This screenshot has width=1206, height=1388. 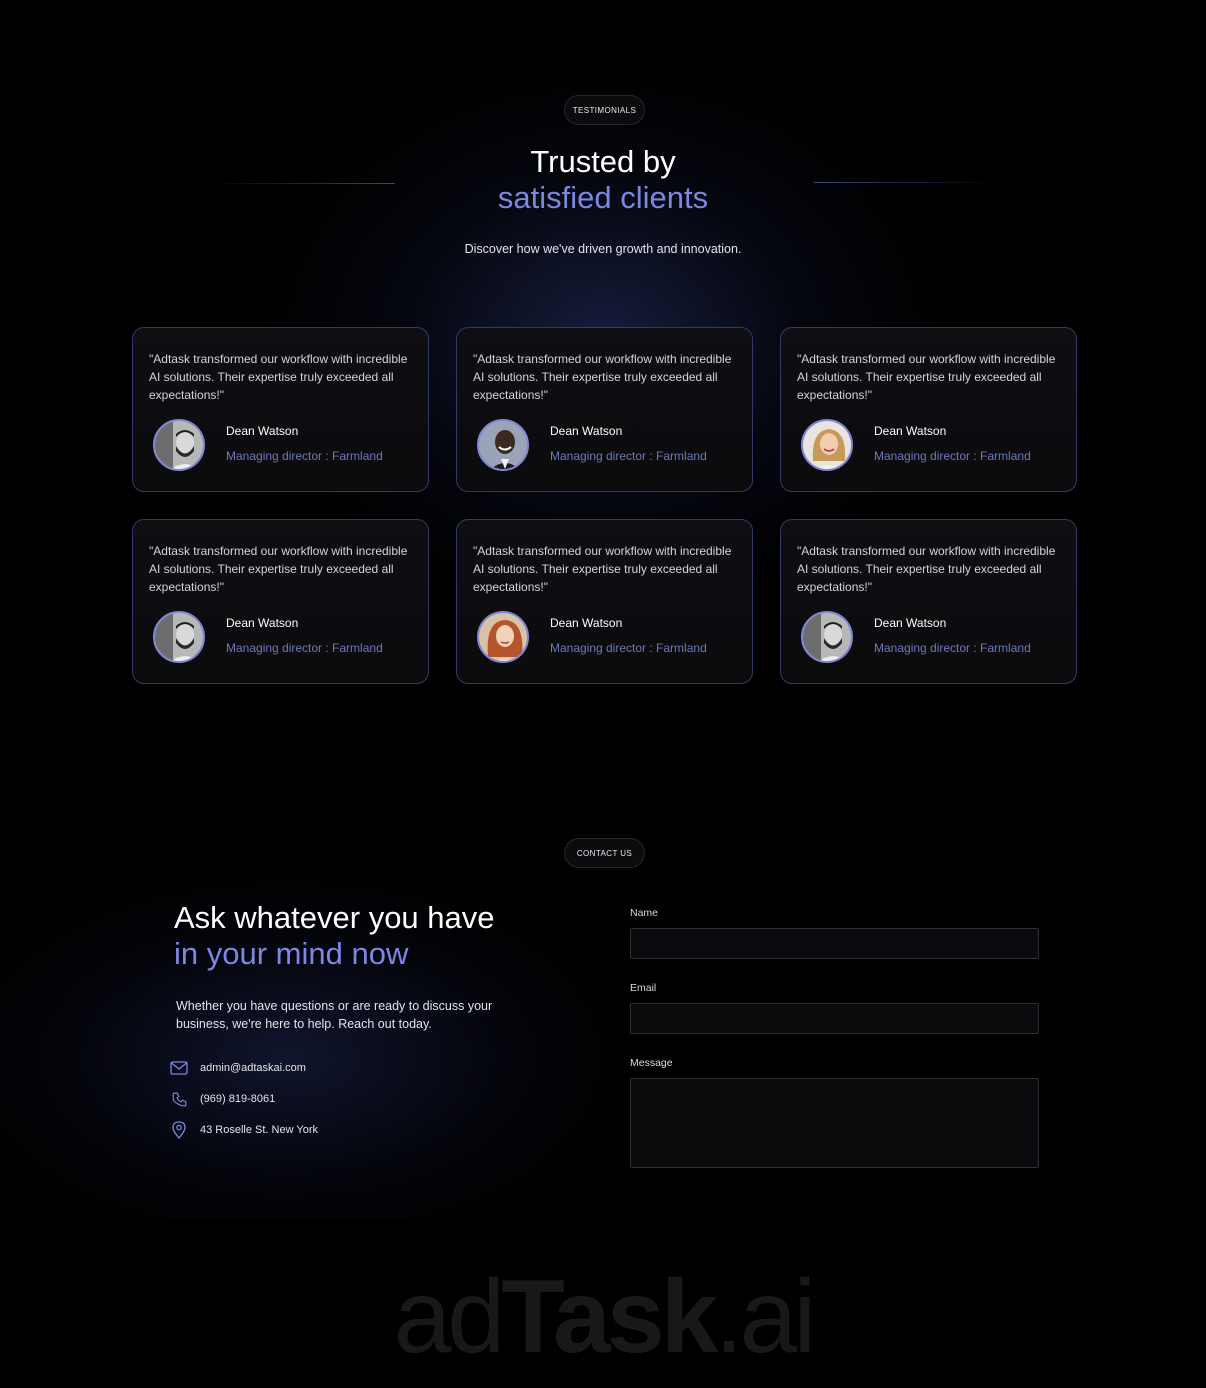 I want to click on avatar-man-smiling, so click(x=503, y=445).